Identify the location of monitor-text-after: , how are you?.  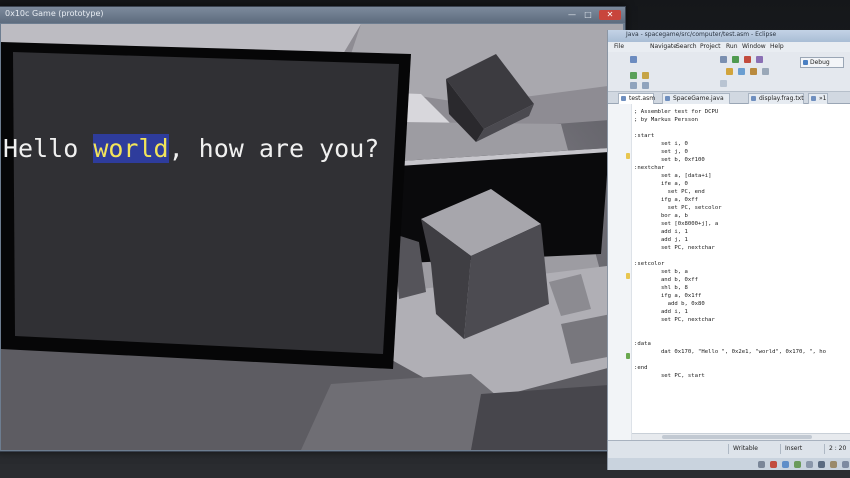
(274, 148).